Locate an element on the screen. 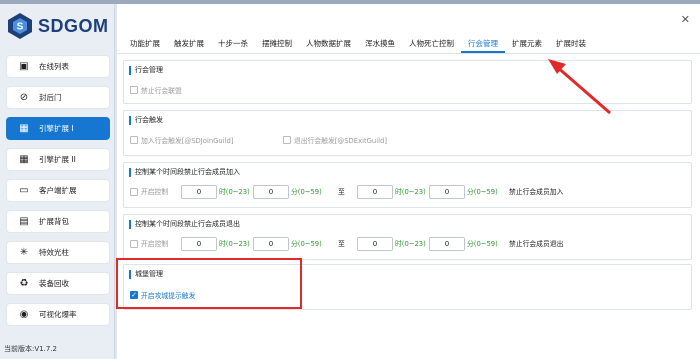 Image resolution: width=700 pixels, height=359 pixels. sidebar-item-engine-ext-2: ▦ 引擎扩展 II is located at coordinates (58, 159).